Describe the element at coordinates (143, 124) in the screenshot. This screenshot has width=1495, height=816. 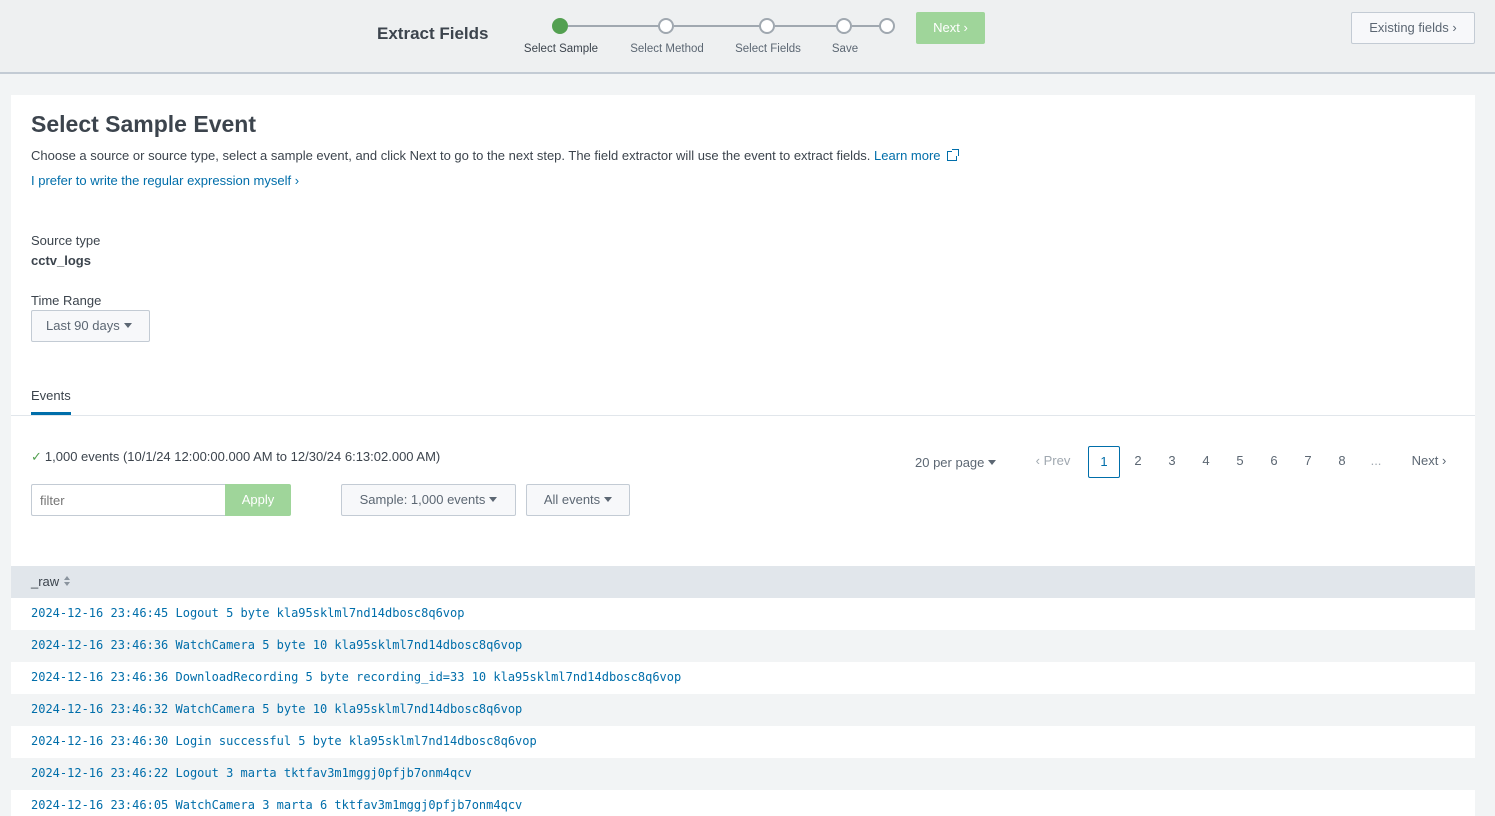
I see `page-title: Select Sample Event` at that location.